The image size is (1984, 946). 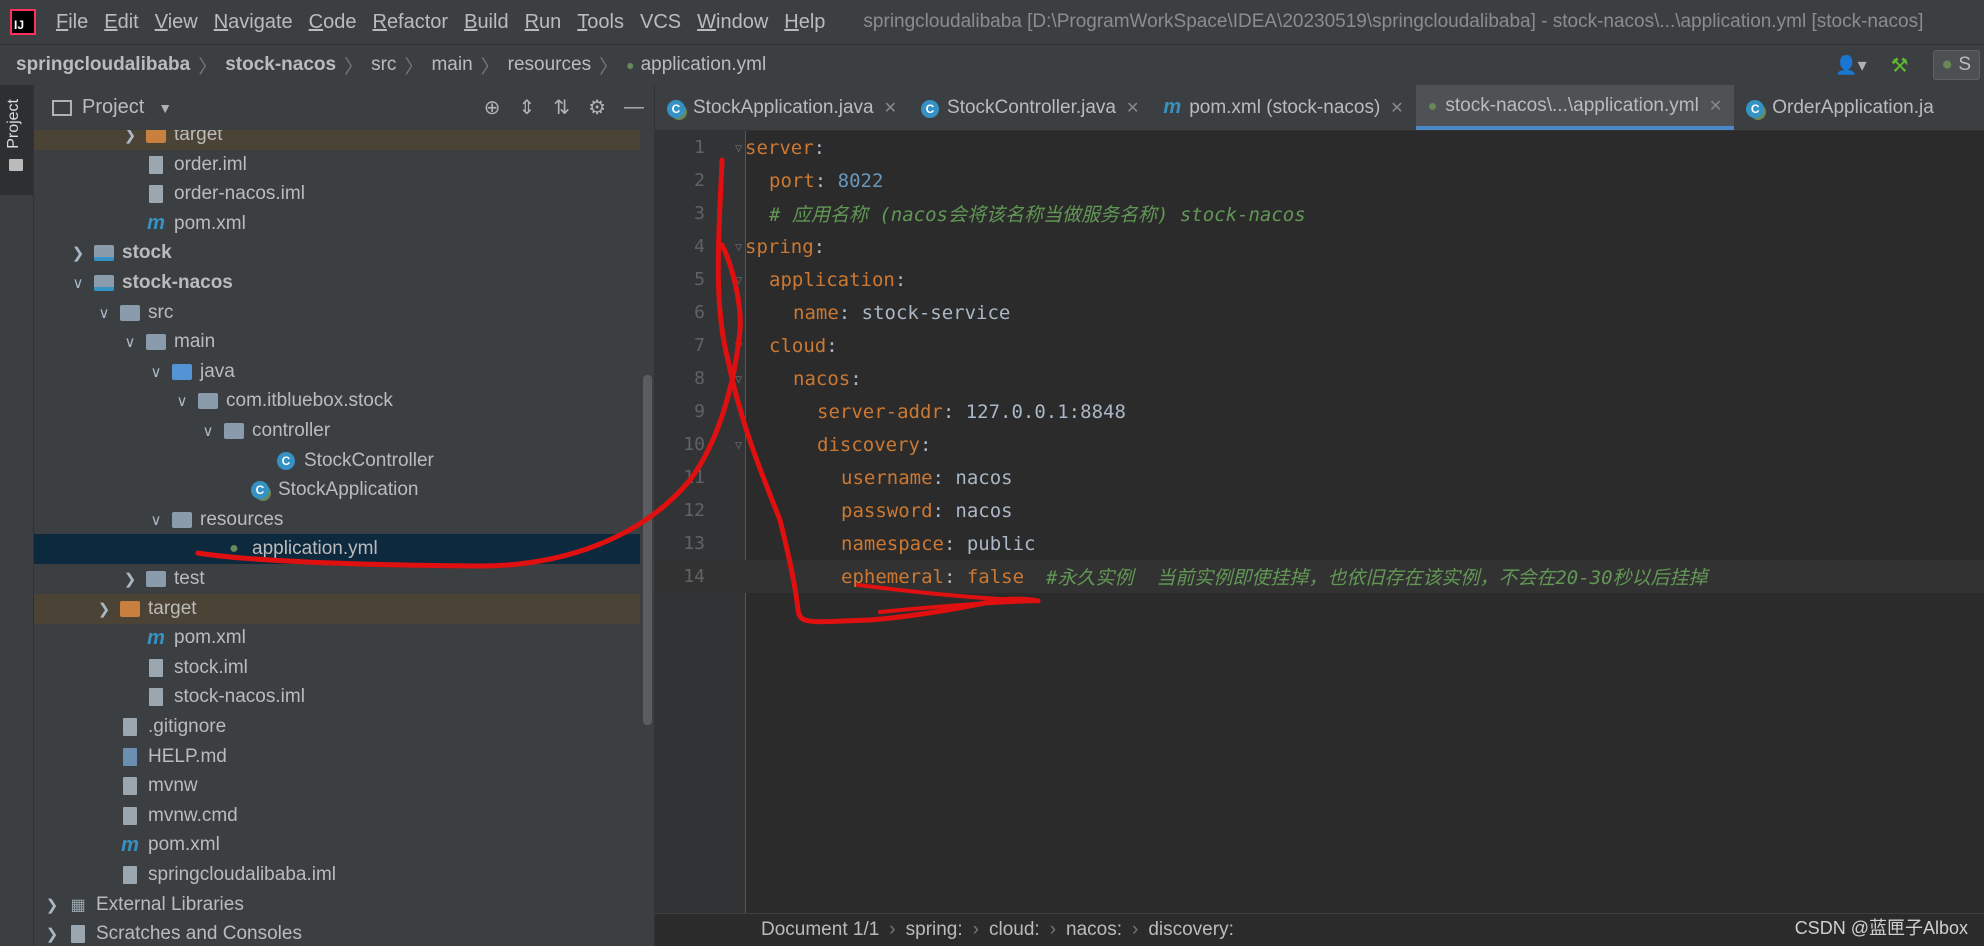 What do you see at coordinates (72, 22) in the screenshot?
I see `menu-item-file: File` at bounding box center [72, 22].